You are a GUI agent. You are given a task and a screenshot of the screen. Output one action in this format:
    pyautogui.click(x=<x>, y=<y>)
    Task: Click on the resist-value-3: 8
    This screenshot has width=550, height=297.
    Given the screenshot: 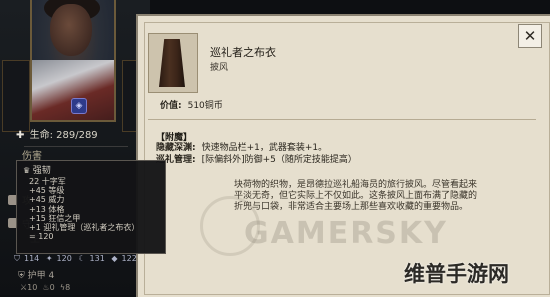 What is the action you would take?
    pyautogui.click(x=68, y=287)
    